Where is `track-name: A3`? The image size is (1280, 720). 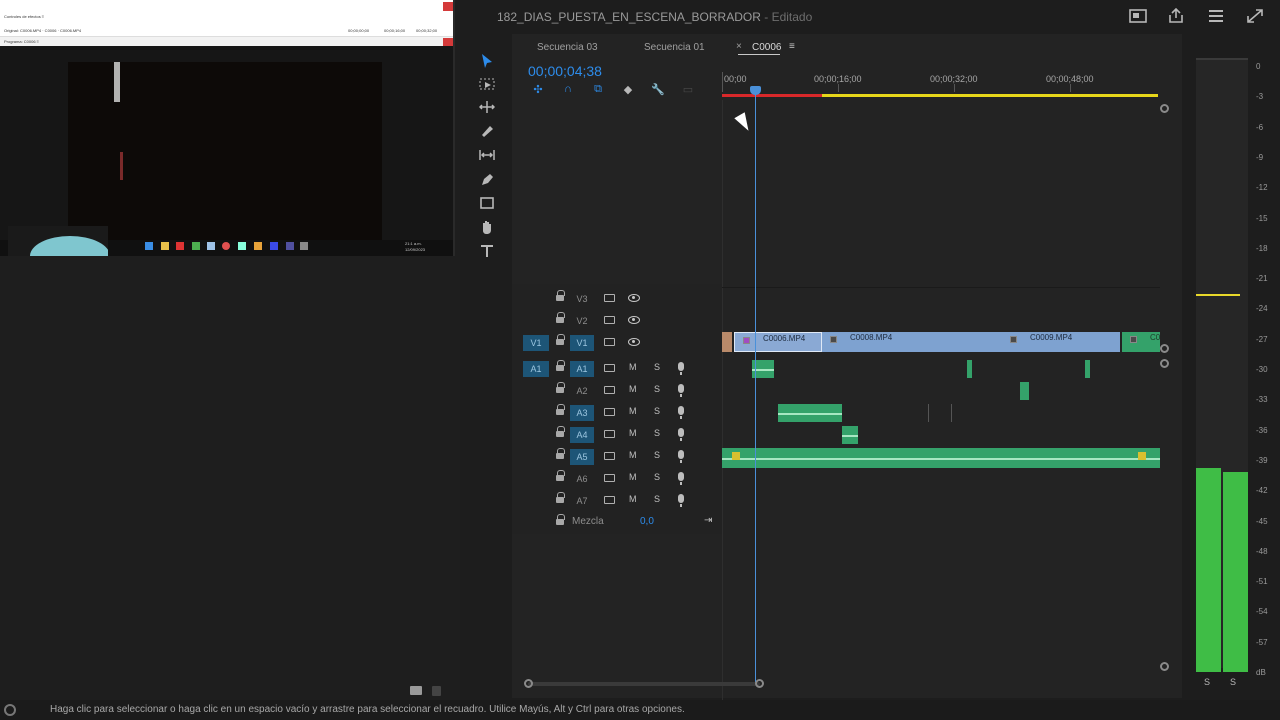 track-name: A3 is located at coordinates (582, 413).